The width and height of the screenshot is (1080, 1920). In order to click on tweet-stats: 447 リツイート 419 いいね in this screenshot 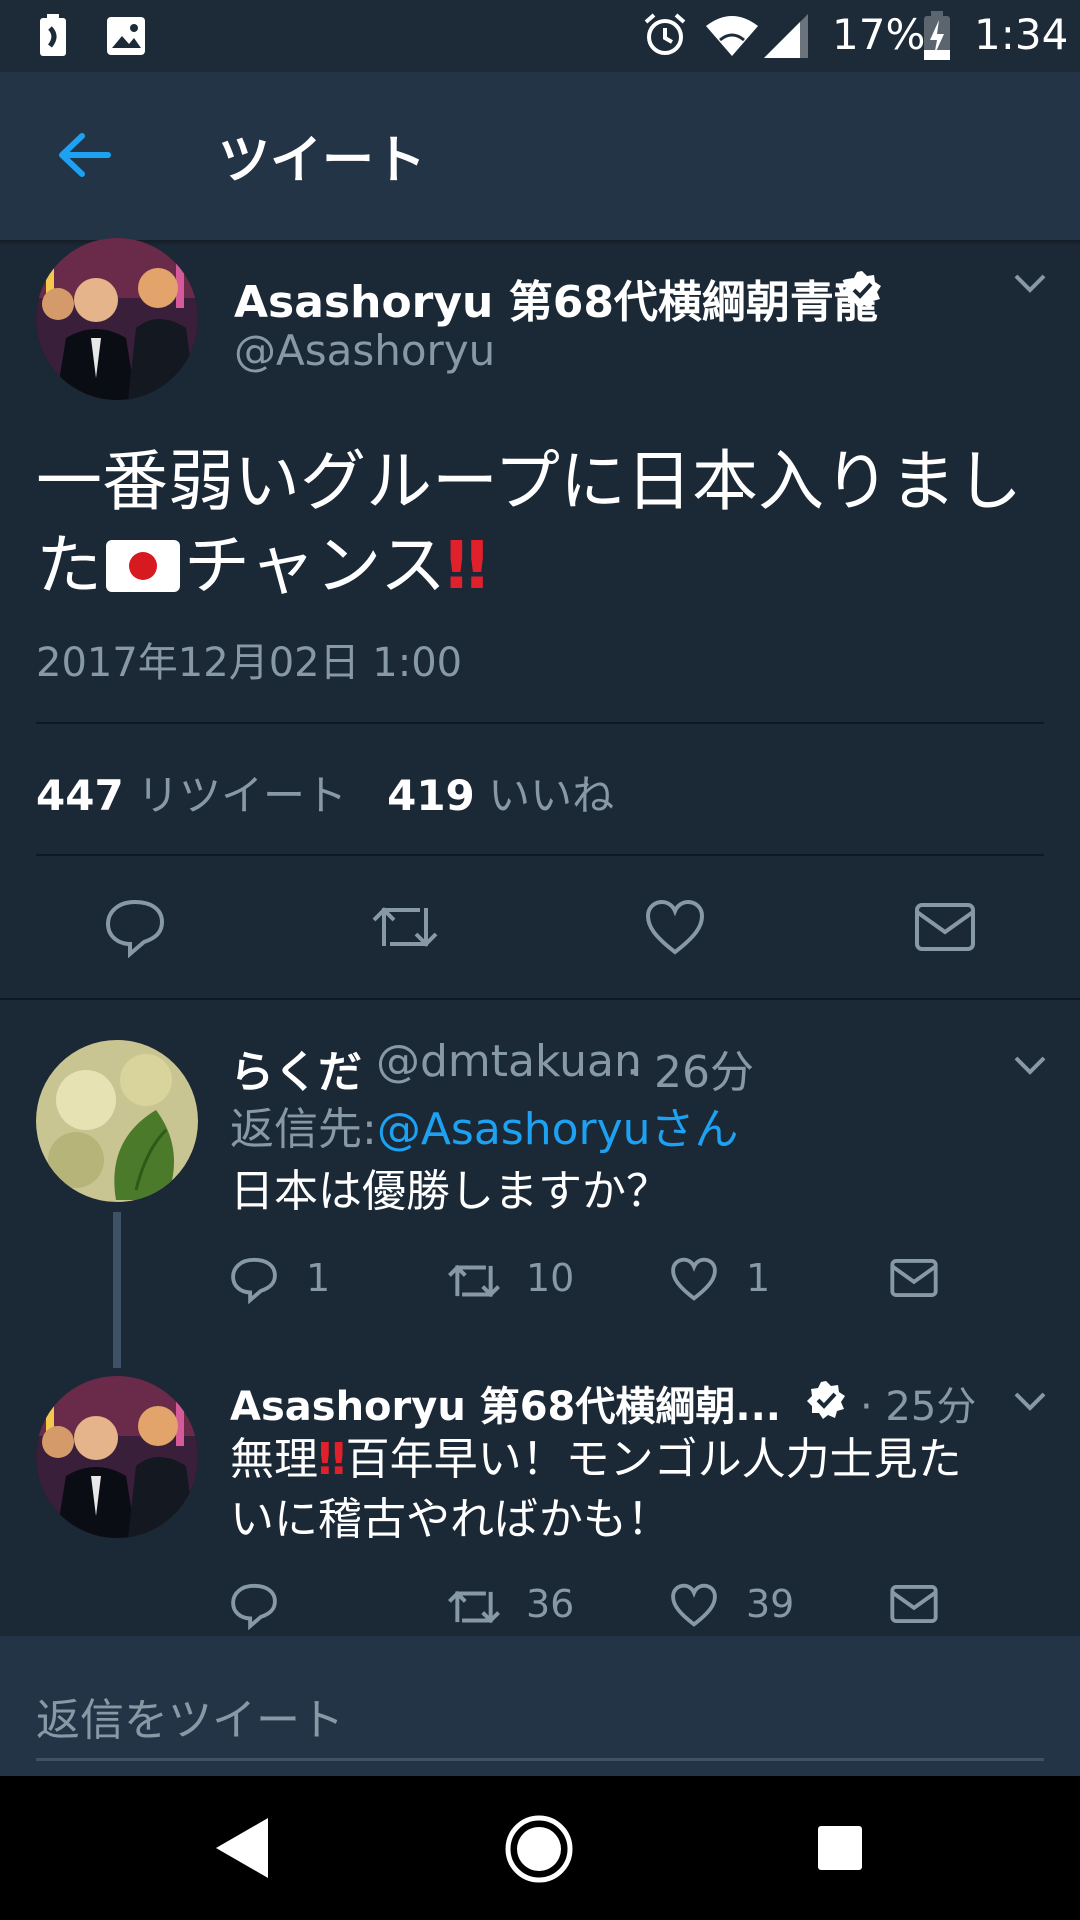, I will do `click(325, 792)`.